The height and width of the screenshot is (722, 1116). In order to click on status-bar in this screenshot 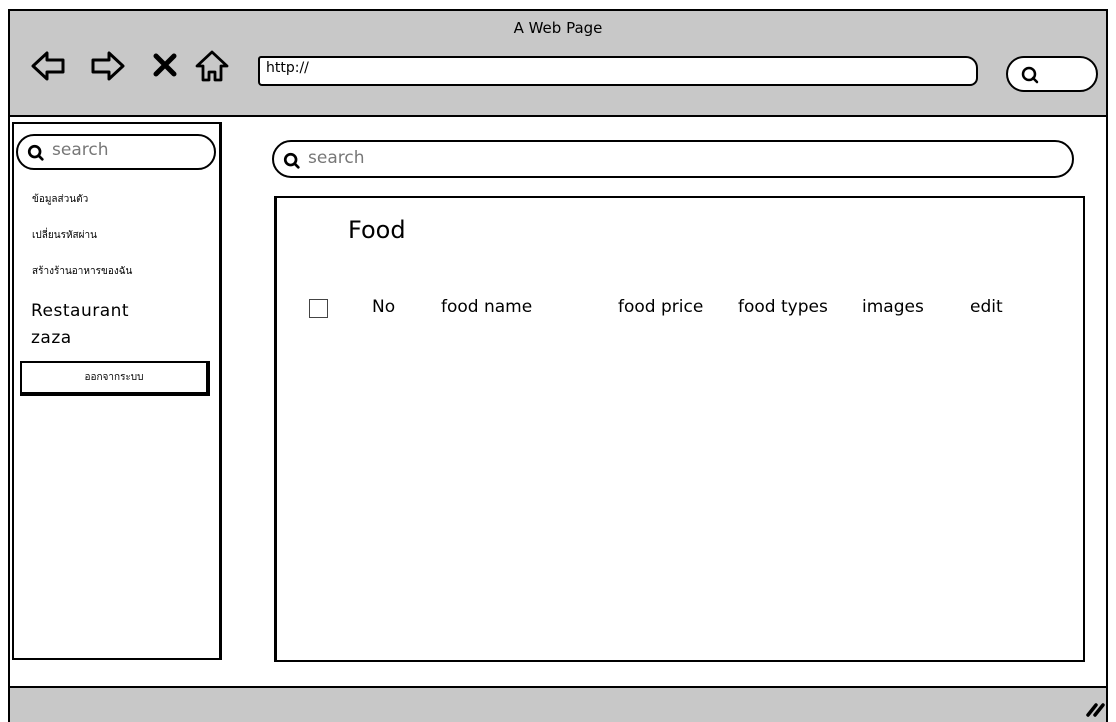, I will do `click(558, 704)`.